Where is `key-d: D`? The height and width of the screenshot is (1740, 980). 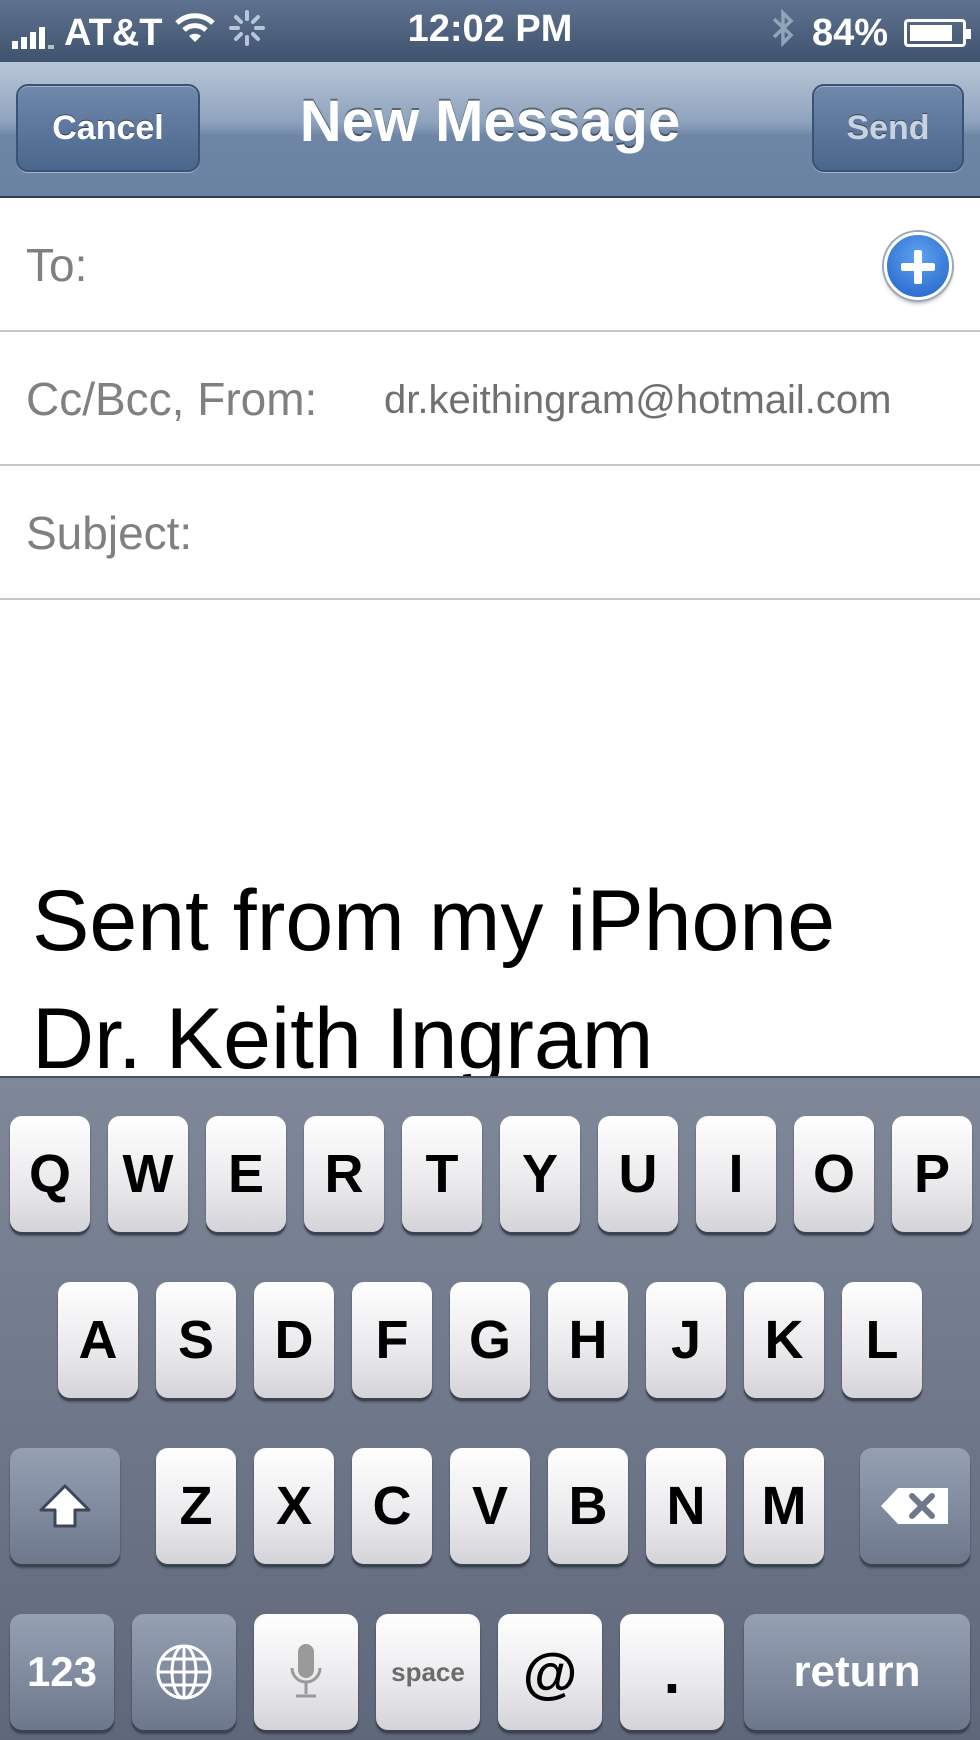
key-d: D is located at coordinates (294, 1340).